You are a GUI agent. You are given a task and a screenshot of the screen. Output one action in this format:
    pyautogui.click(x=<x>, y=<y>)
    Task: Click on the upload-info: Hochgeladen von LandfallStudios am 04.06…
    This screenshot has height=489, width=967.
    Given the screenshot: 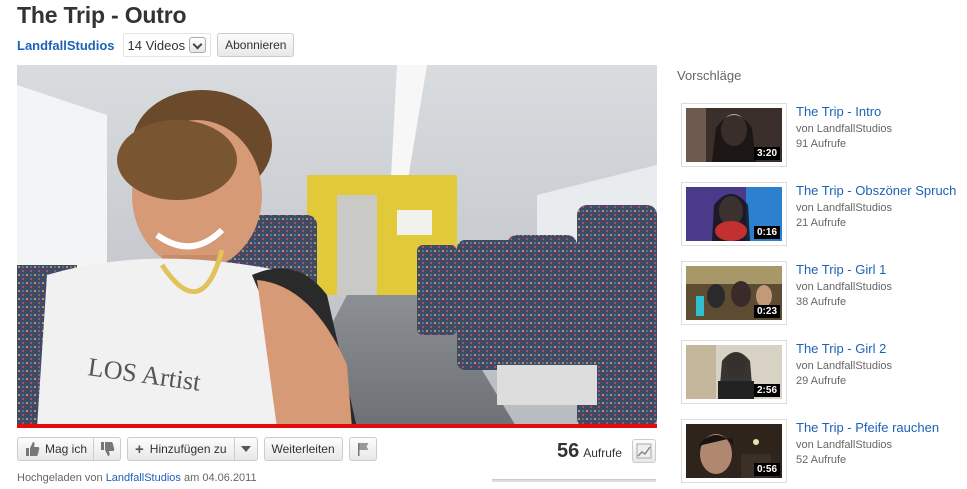 What is the action you would take?
    pyautogui.click(x=137, y=478)
    